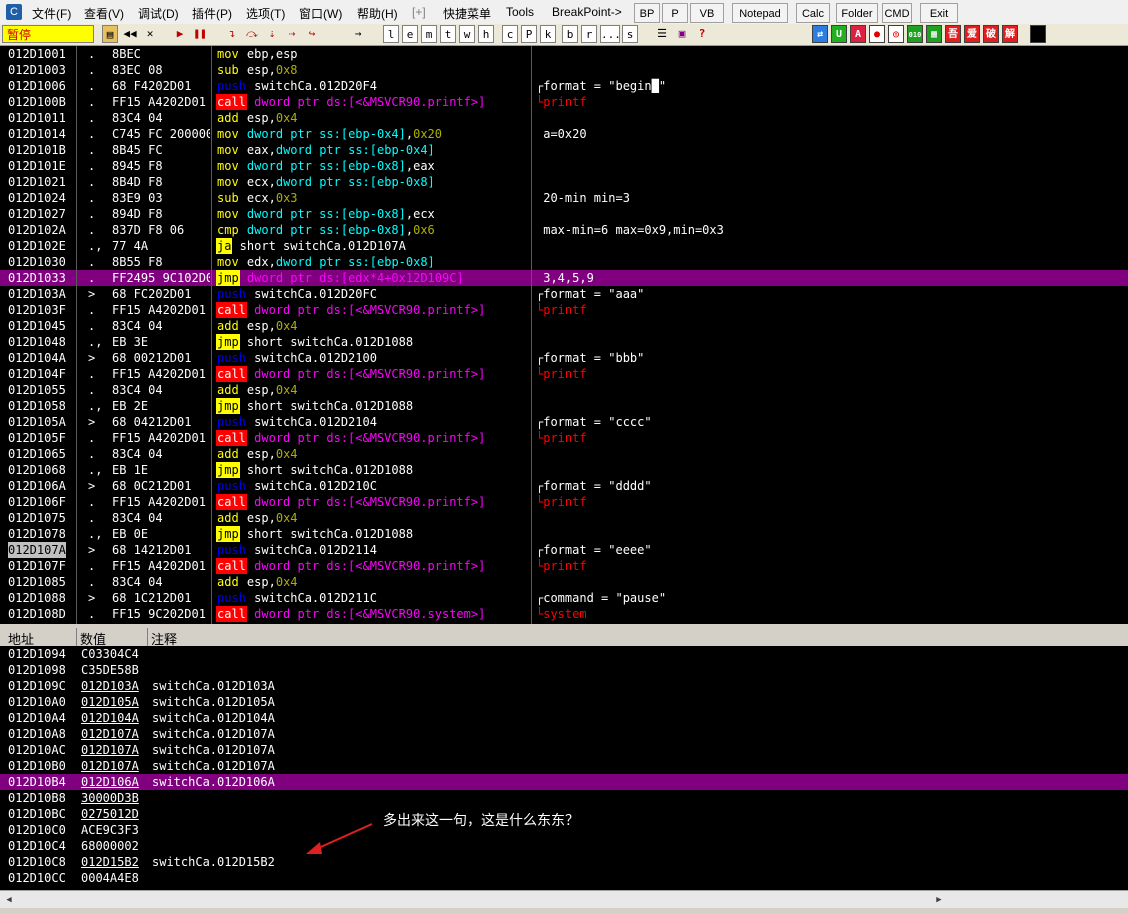  Describe the element at coordinates (896, 34) in the screenshot. I see `target-icon: ◎` at that location.